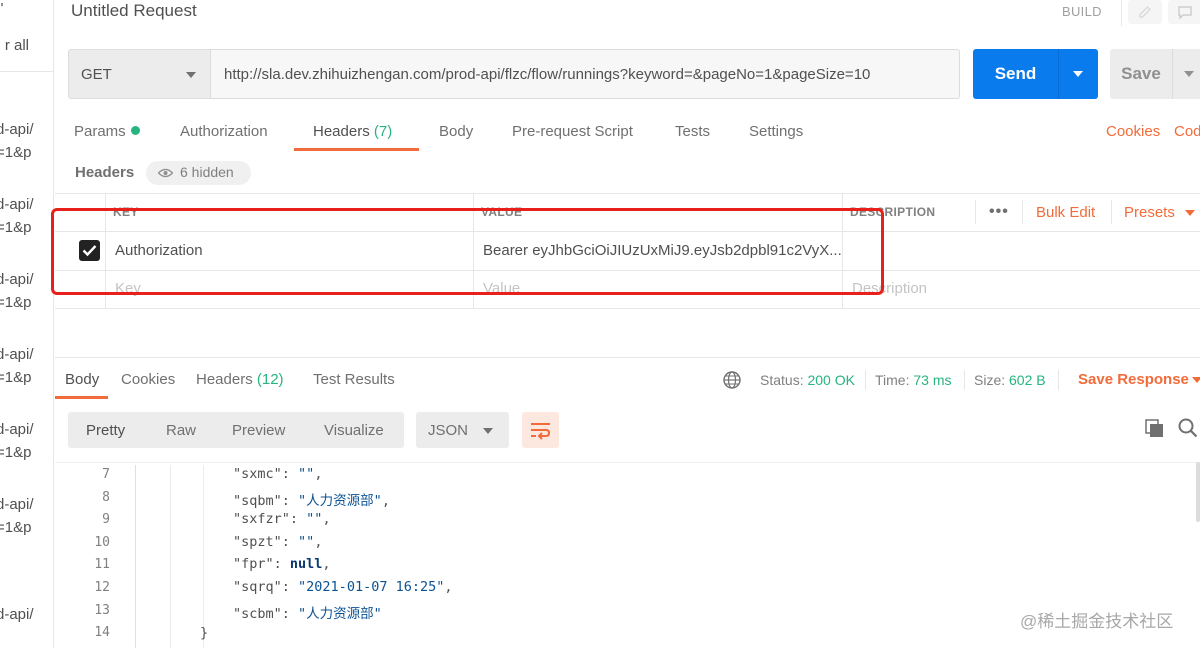 Image resolution: width=1200 pixels, height=648 pixels. I want to click on format-select: JSON, so click(462, 430).